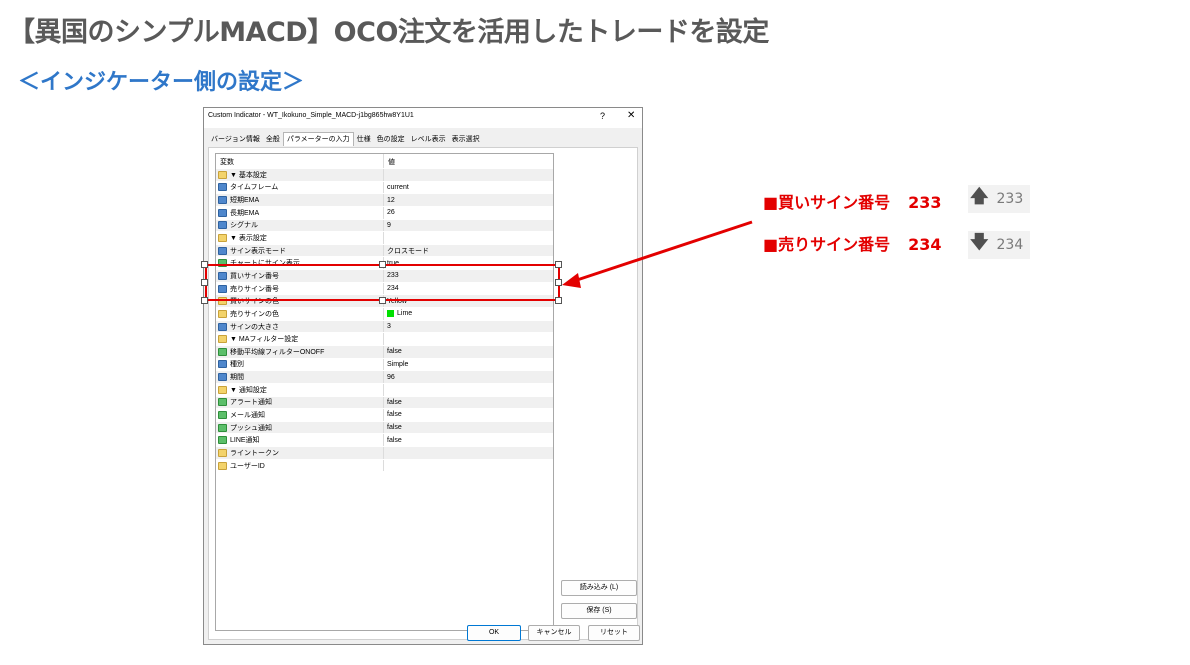 Image resolution: width=1190 pixels, height=665 pixels. What do you see at coordinates (979, 196) in the screenshot?
I see `arrow-up-icon: 🡅` at bounding box center [979, 196].